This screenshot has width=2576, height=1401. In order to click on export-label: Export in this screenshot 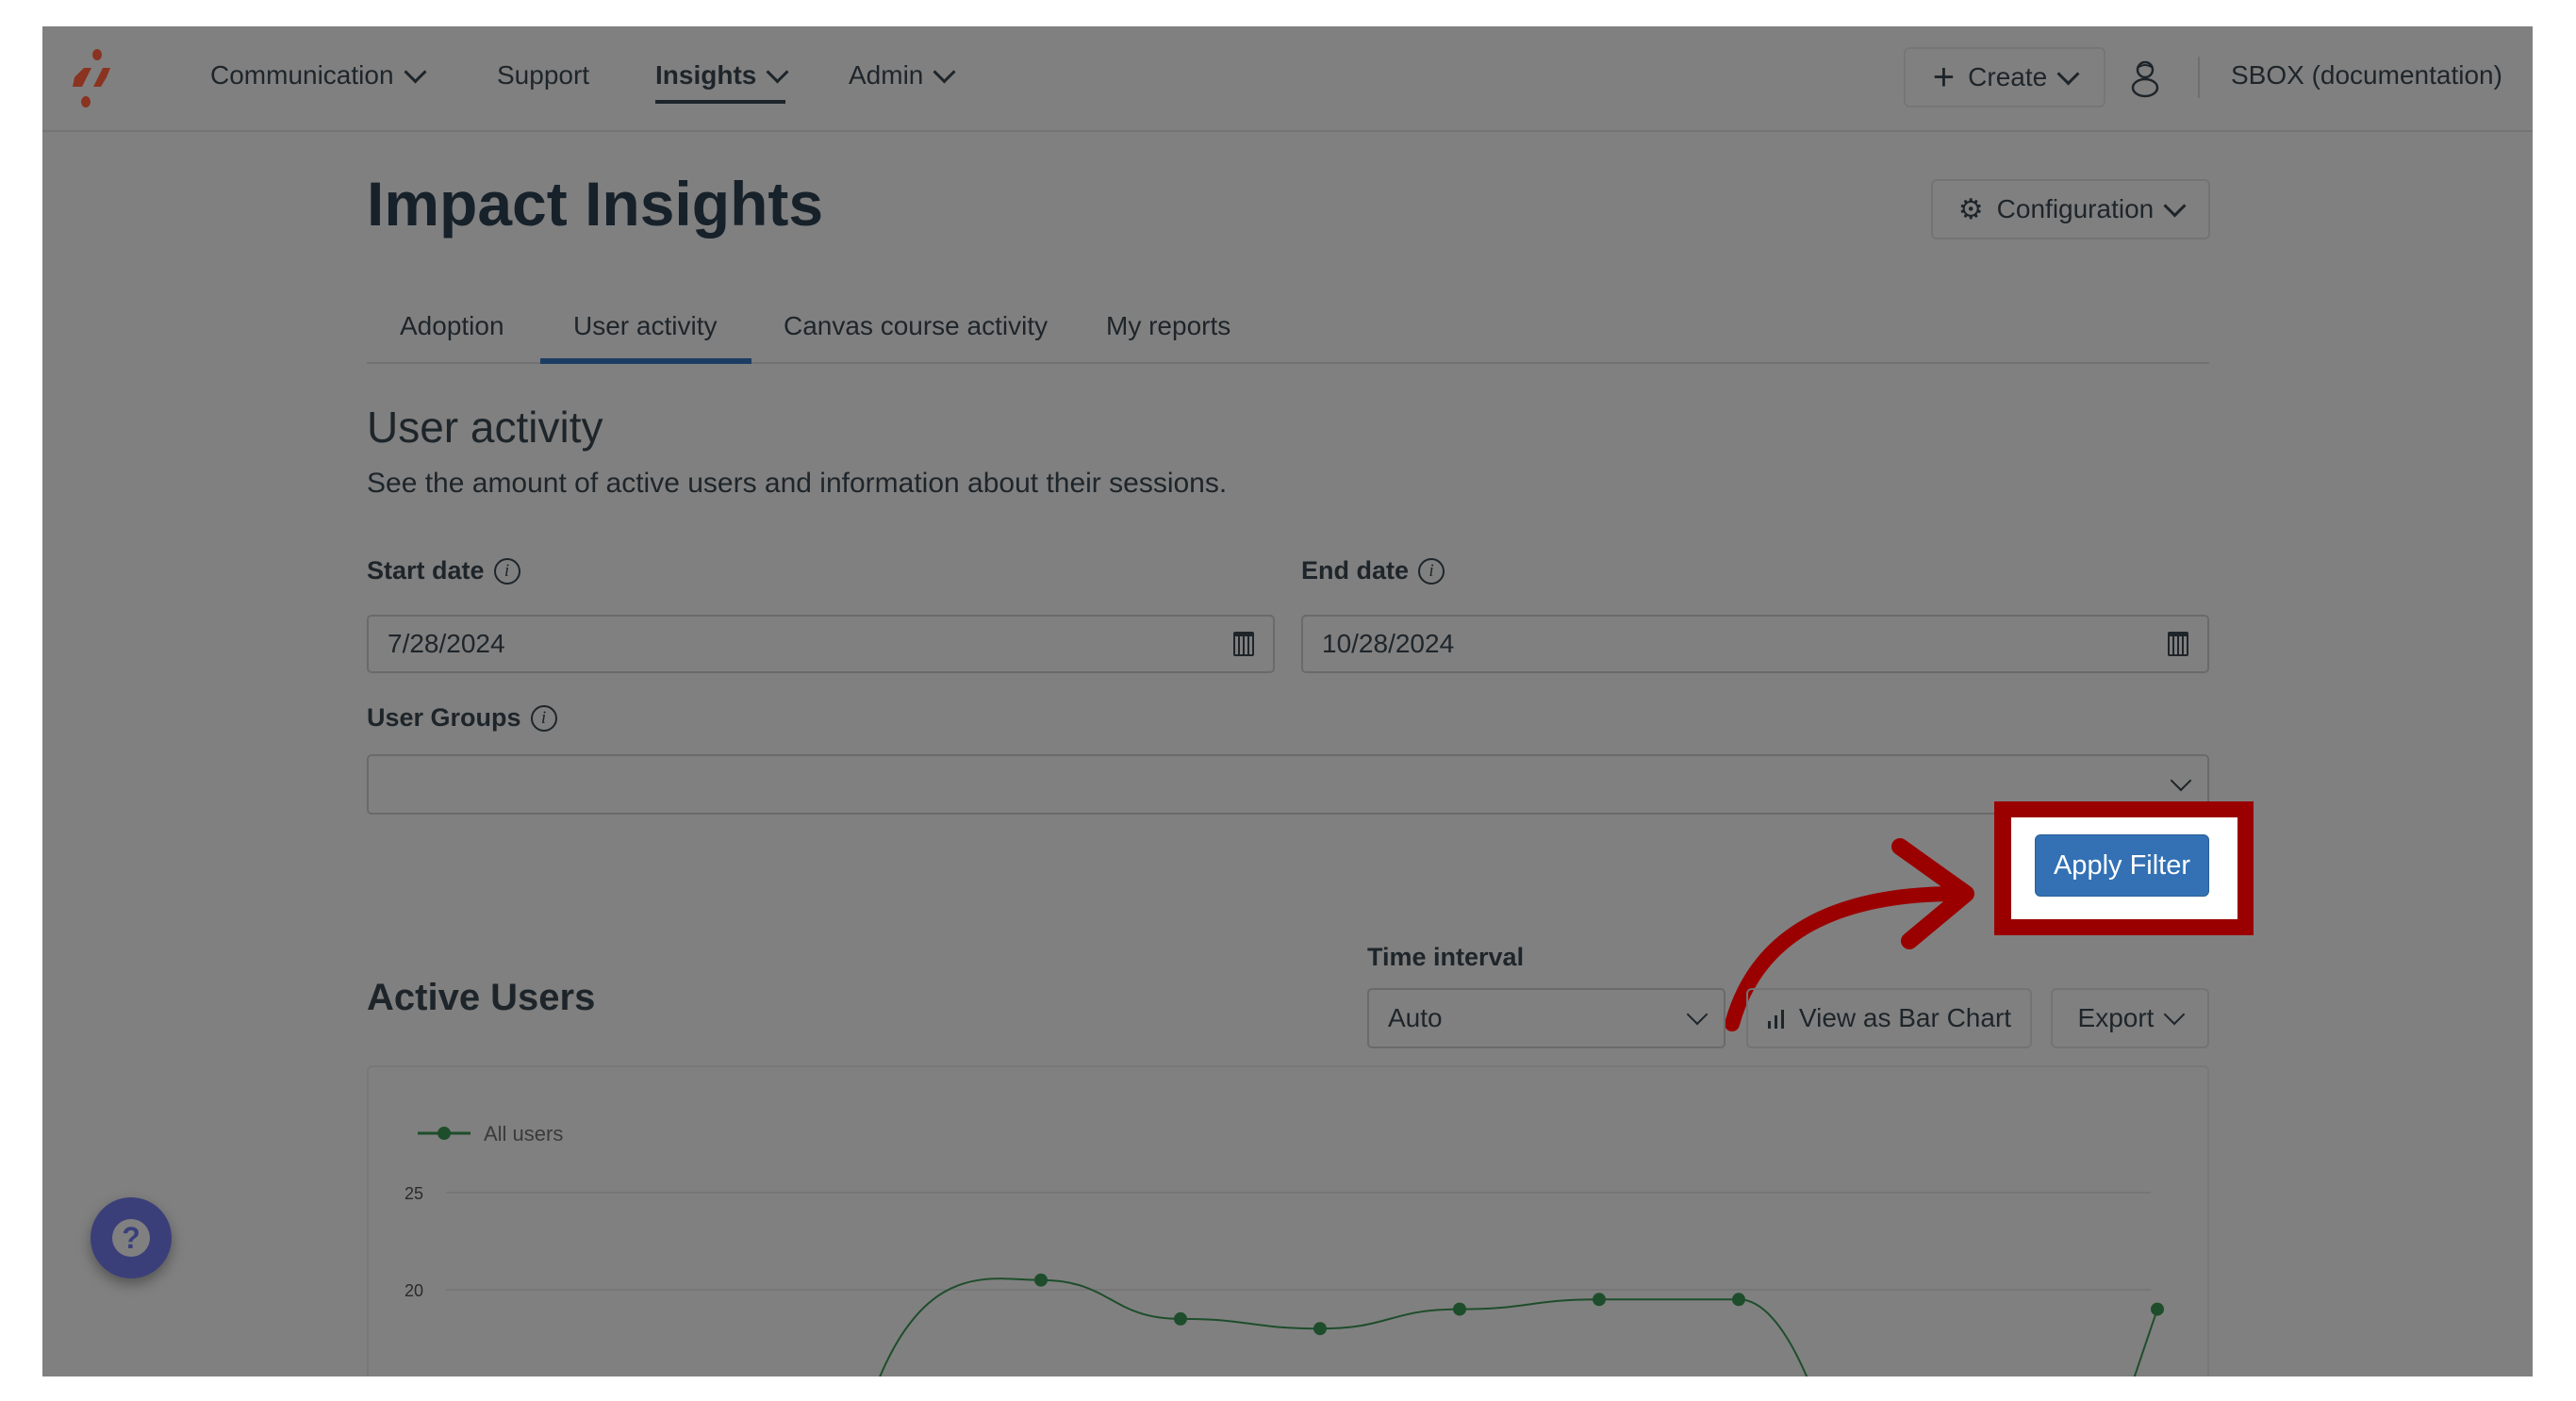, I will do `click(2116, 1017)`.